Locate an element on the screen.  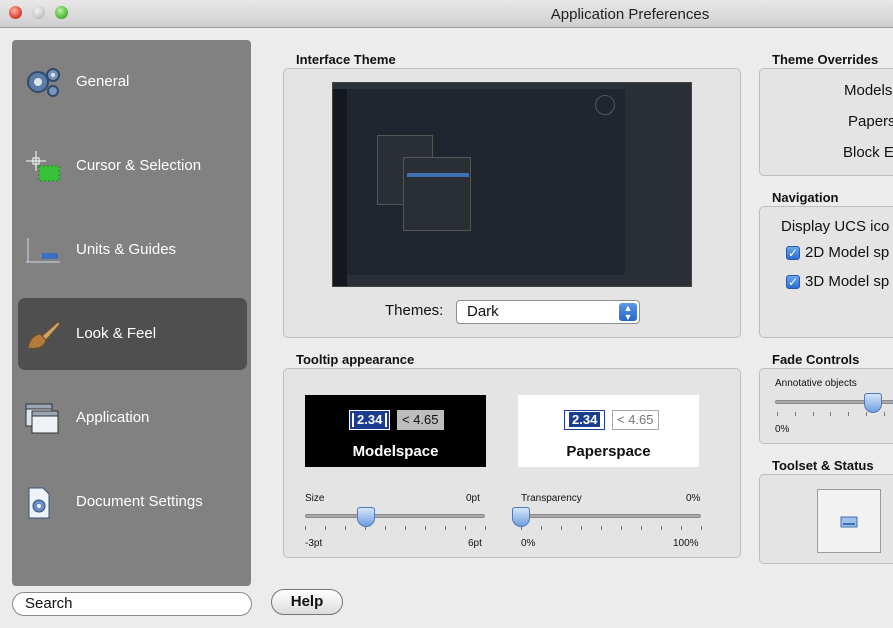
units-ruler-icon is located at coordinates (43, 250).